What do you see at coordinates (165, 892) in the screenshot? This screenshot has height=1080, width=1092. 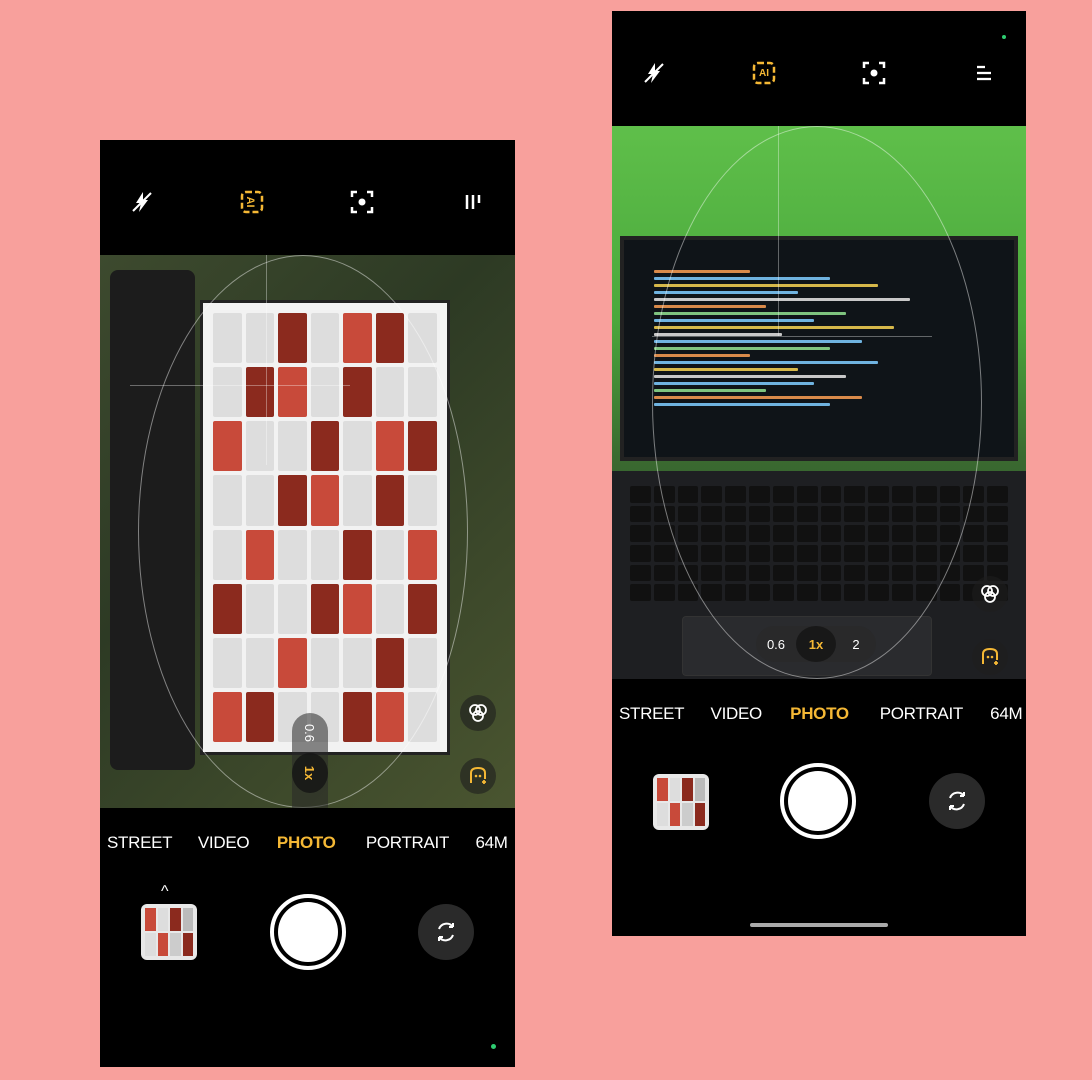 I see `drawer-handle-icon: ^` at bounding box center [165, 892].